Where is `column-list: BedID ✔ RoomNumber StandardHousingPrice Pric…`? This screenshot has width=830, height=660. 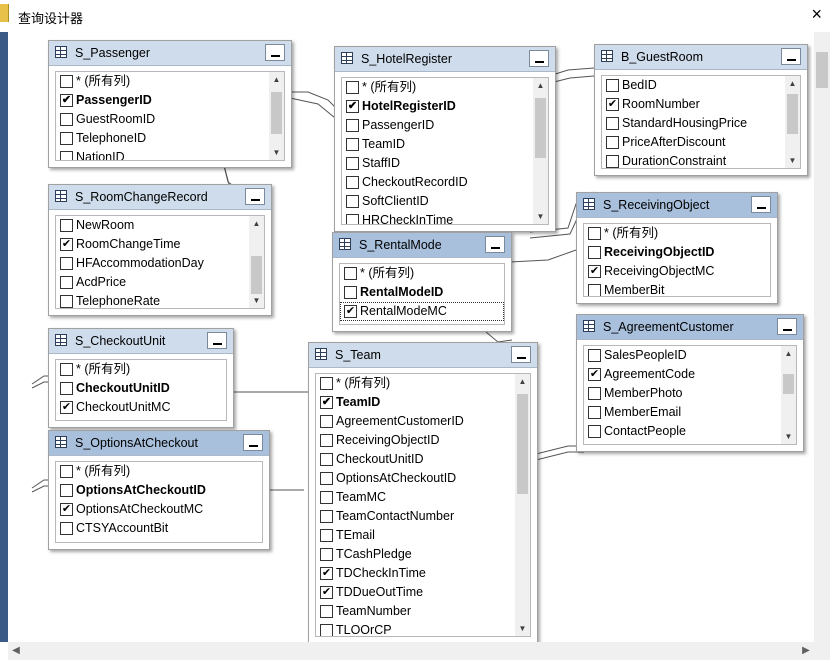 column-list: BedID ✔ RoomNumber StandardHousingPrice Pric… is located at coordinates (701, 122).